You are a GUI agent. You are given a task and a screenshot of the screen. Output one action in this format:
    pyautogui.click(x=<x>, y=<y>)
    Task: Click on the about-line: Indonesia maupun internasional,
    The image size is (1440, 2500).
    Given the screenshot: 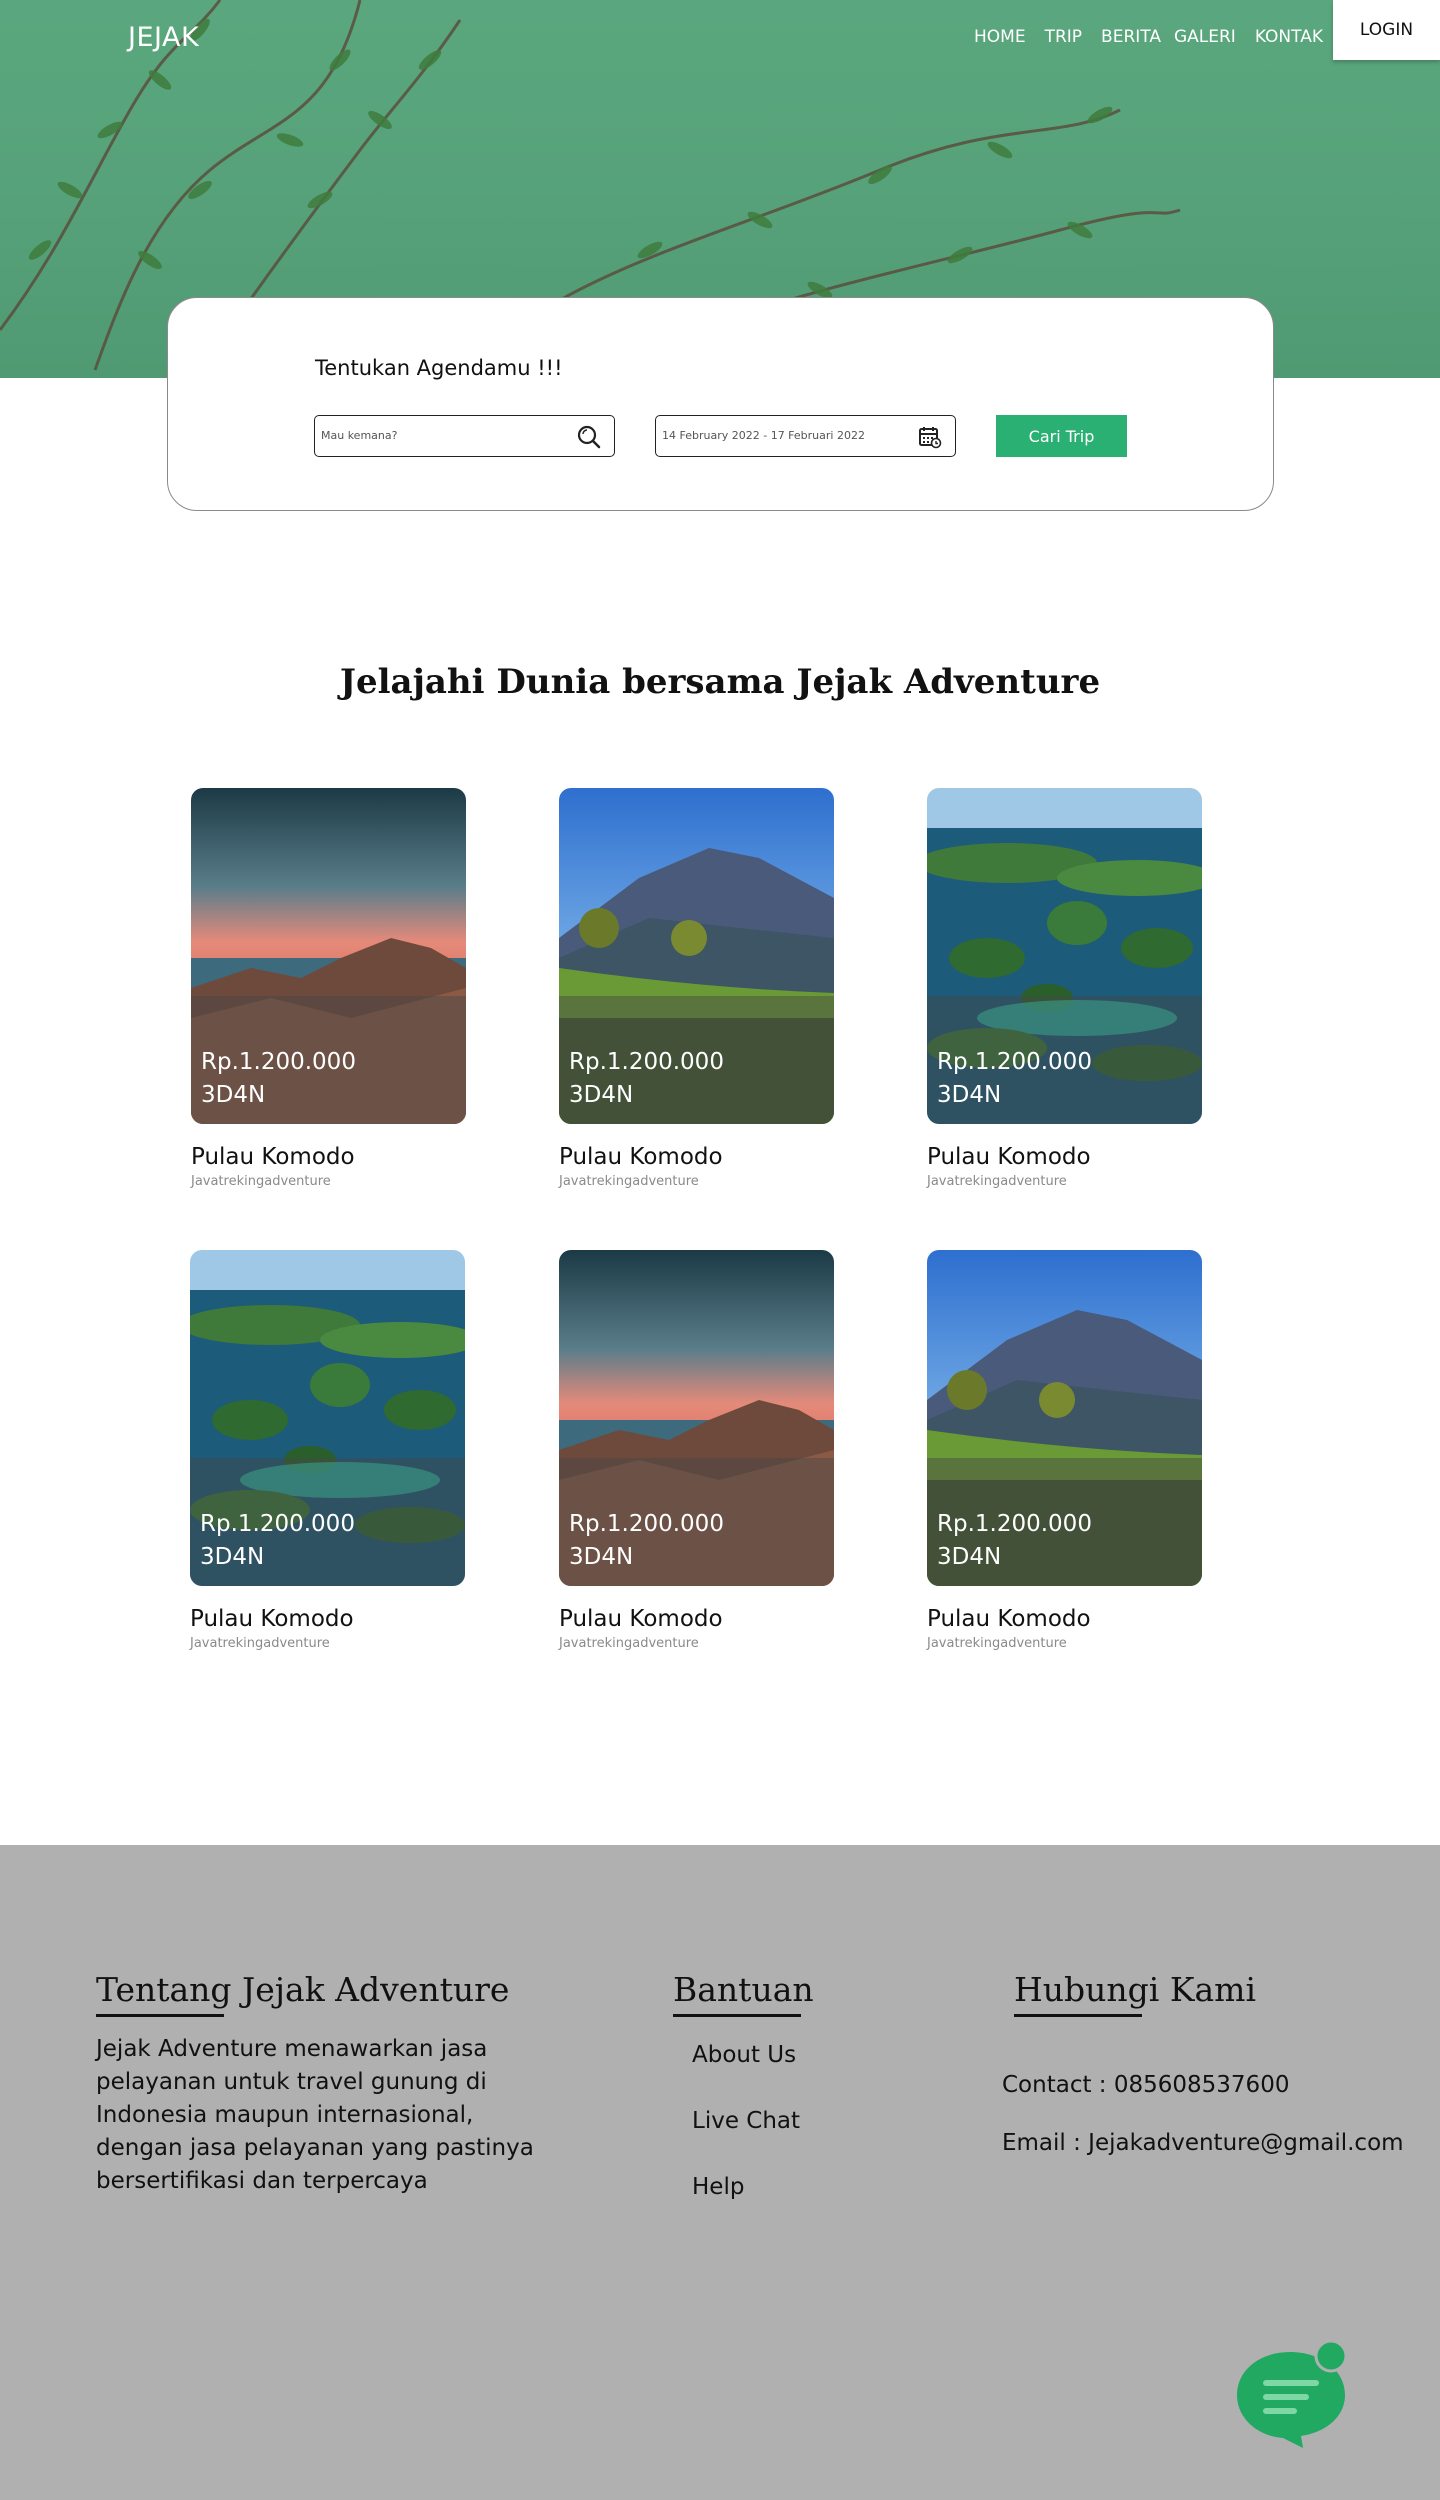 What is the action you would take?
    pyautogui.click(x=285, y=2115)
    